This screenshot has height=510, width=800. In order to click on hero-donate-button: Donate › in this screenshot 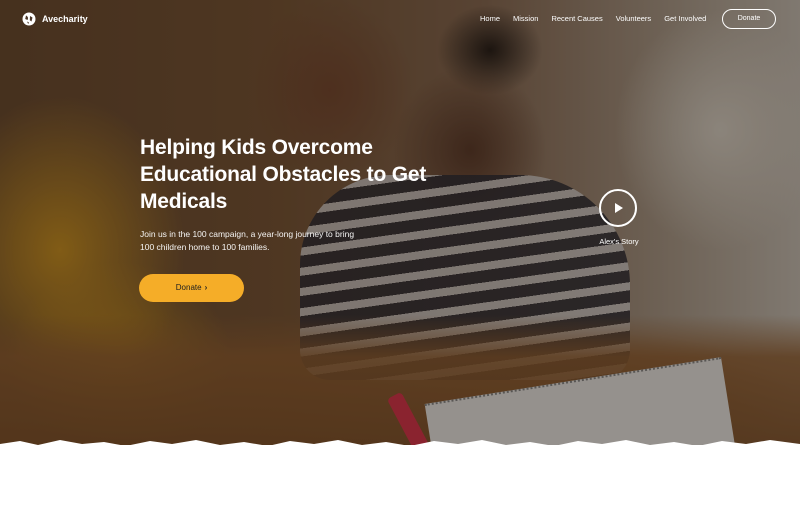, I will do `click(191, 288)`.